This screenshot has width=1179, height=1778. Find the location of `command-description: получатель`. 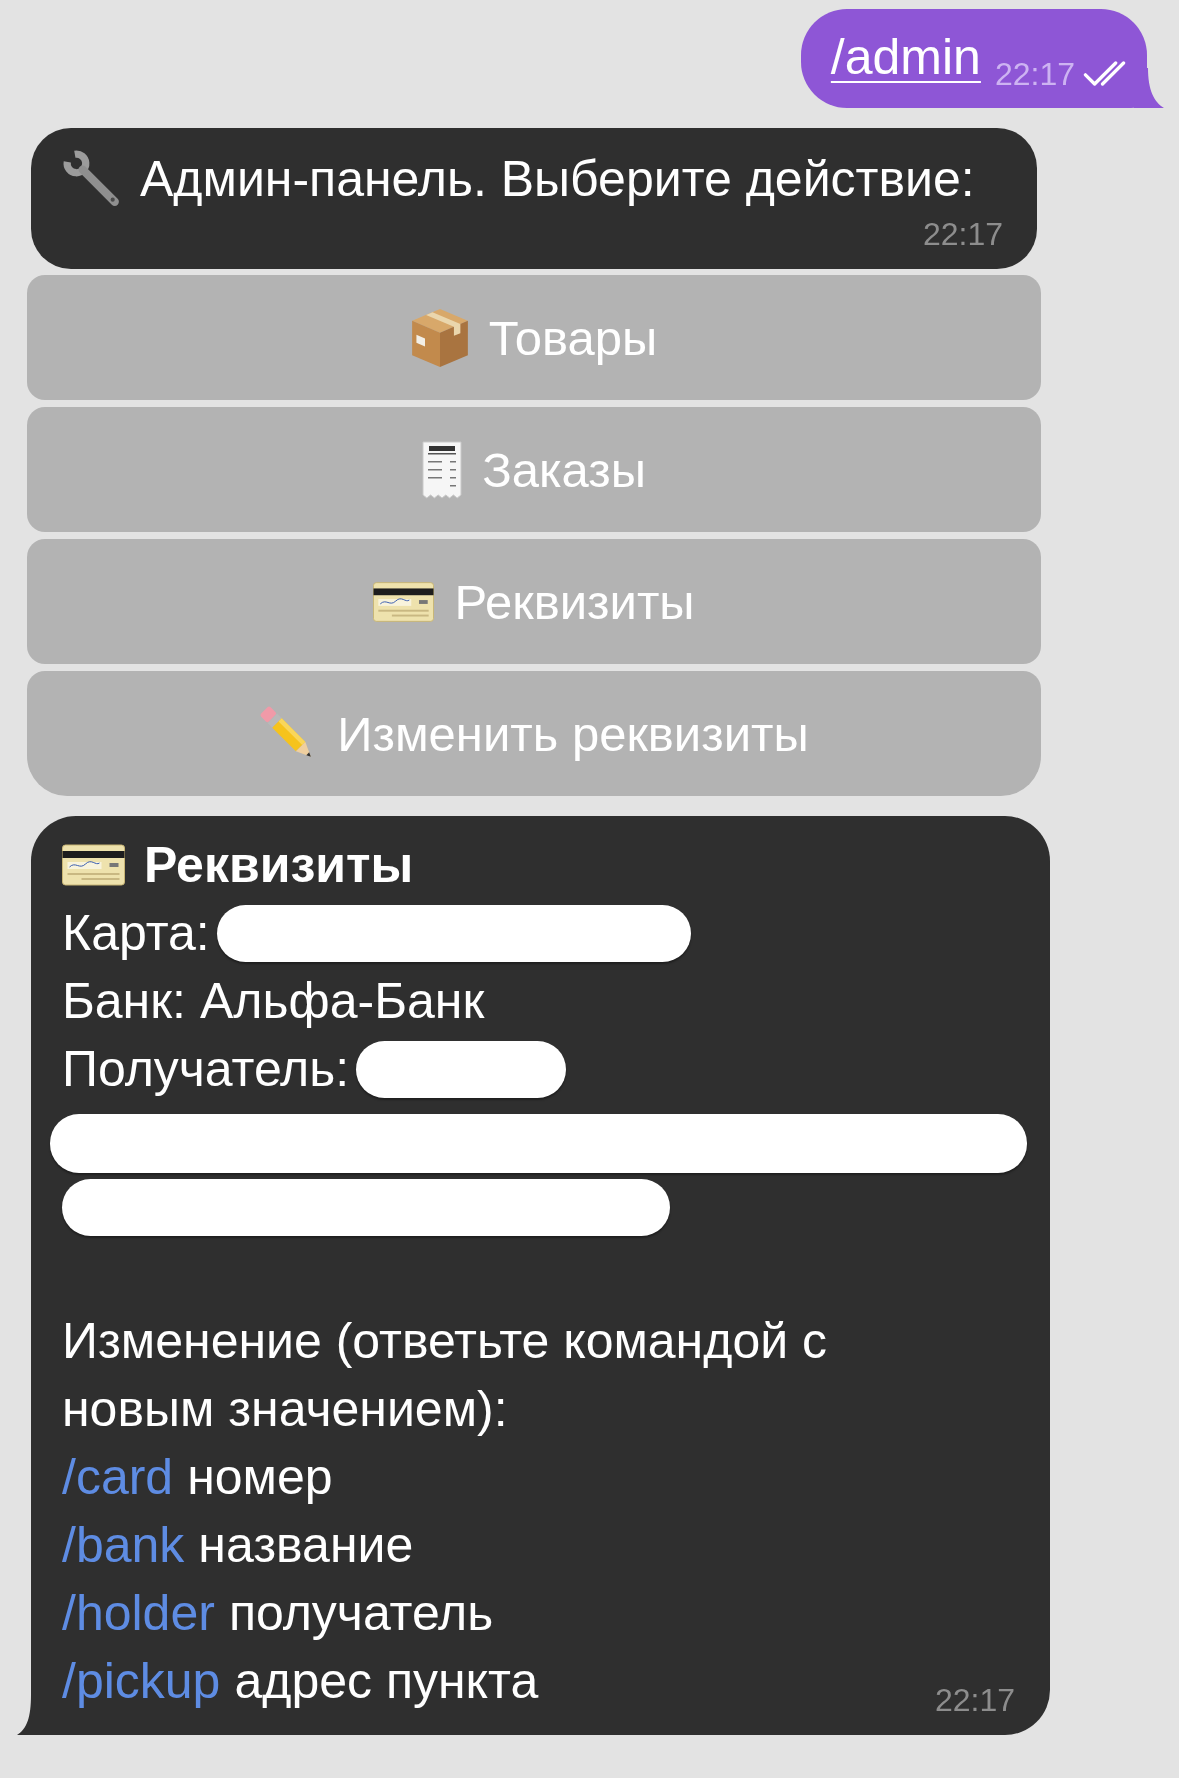

command-description: получатель is located at coordinates (361, 1613).